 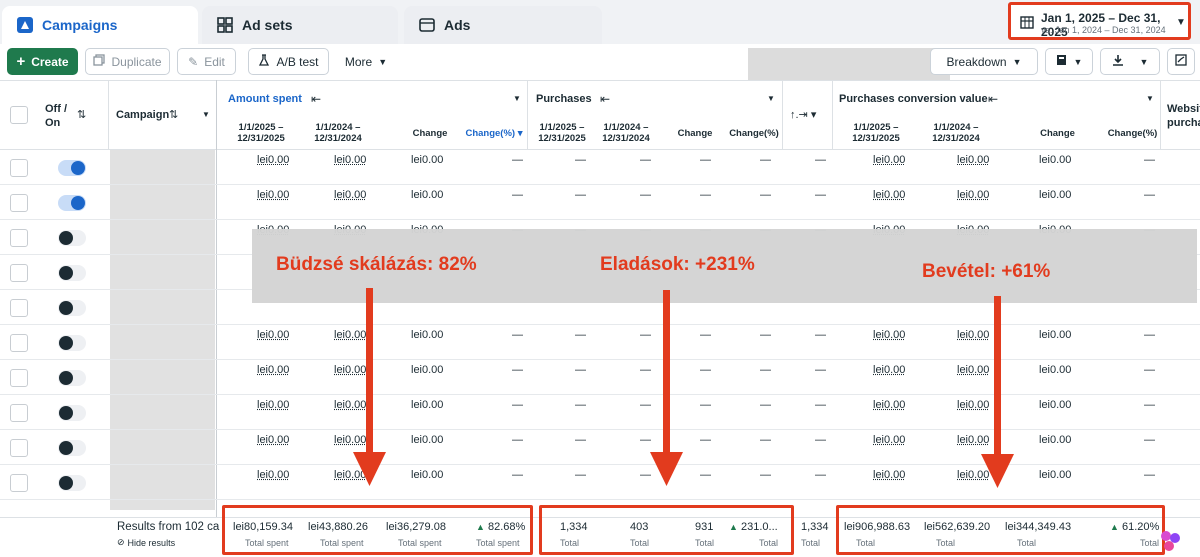 What do you see at coordinates (146, 542) in the screenshot?
I see `hide-results-link: ⊘ Hide results` at bounding box center [146, 542].